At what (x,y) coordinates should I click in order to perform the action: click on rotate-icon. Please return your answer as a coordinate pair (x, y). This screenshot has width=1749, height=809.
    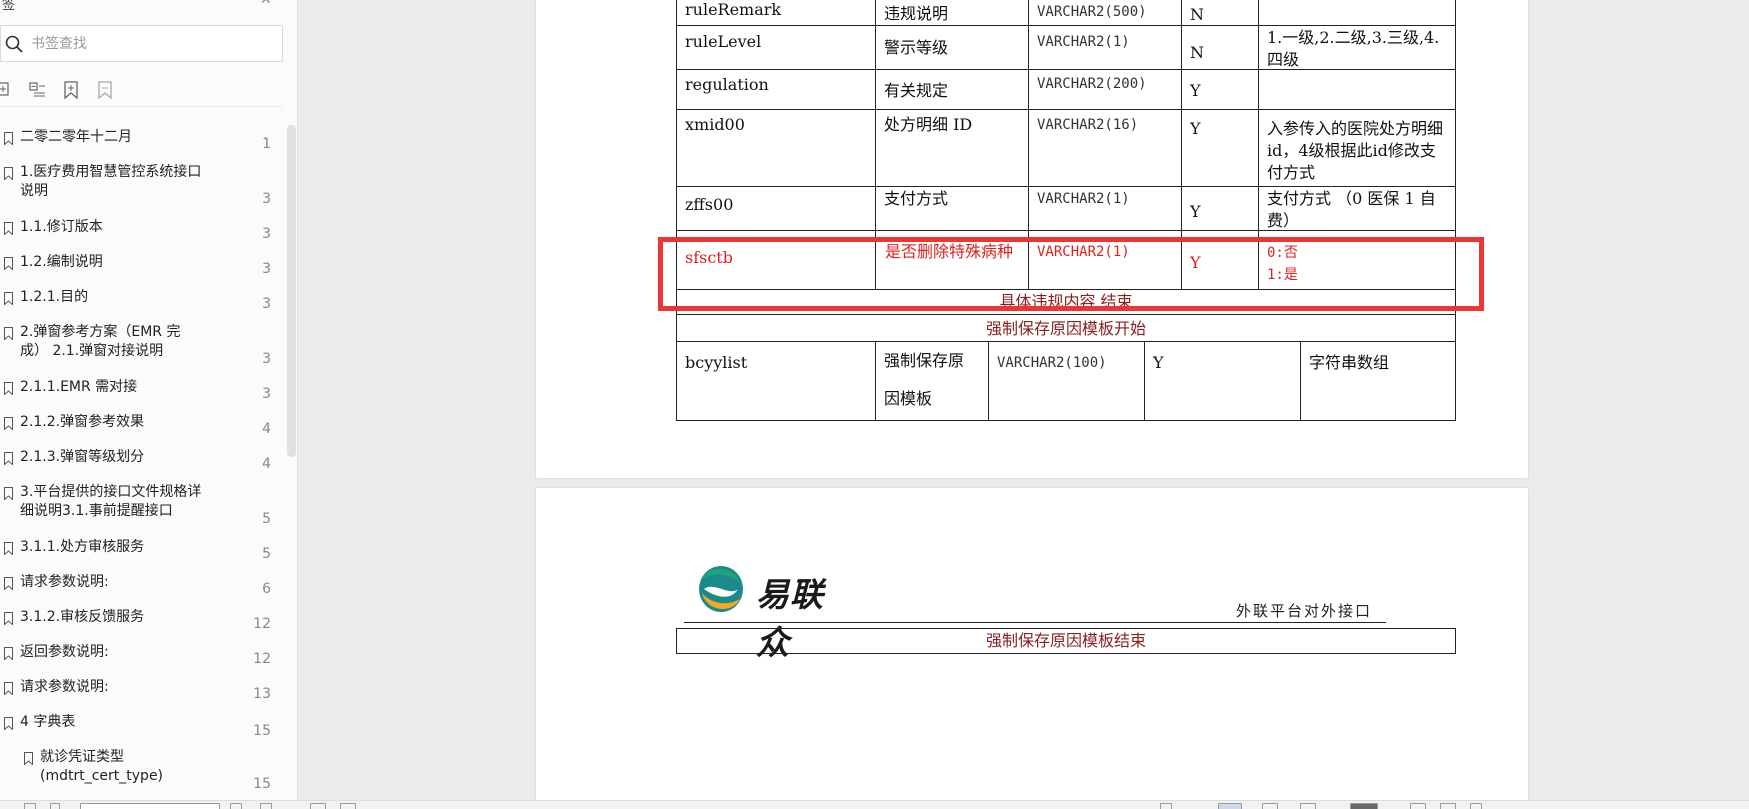
    Looking at the image, I should click on (1476, 806).